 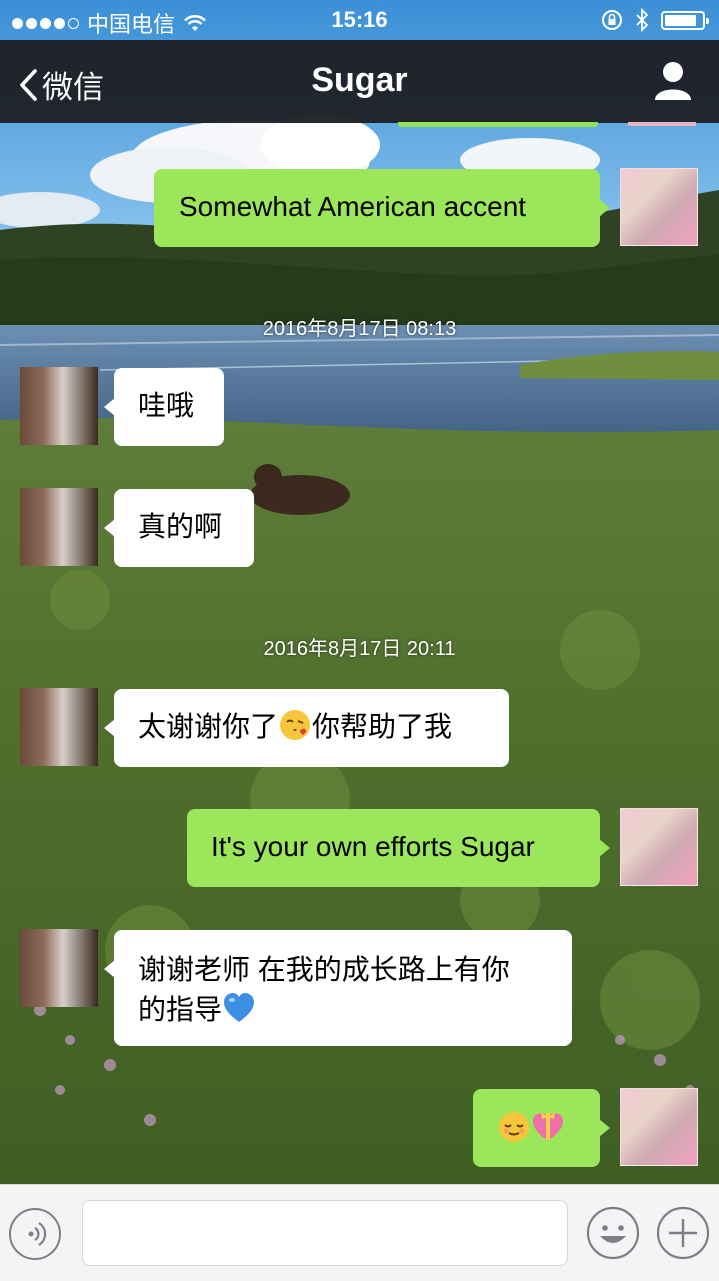 I want to click on chat-title: Sugar, so click(x=359, y=80).